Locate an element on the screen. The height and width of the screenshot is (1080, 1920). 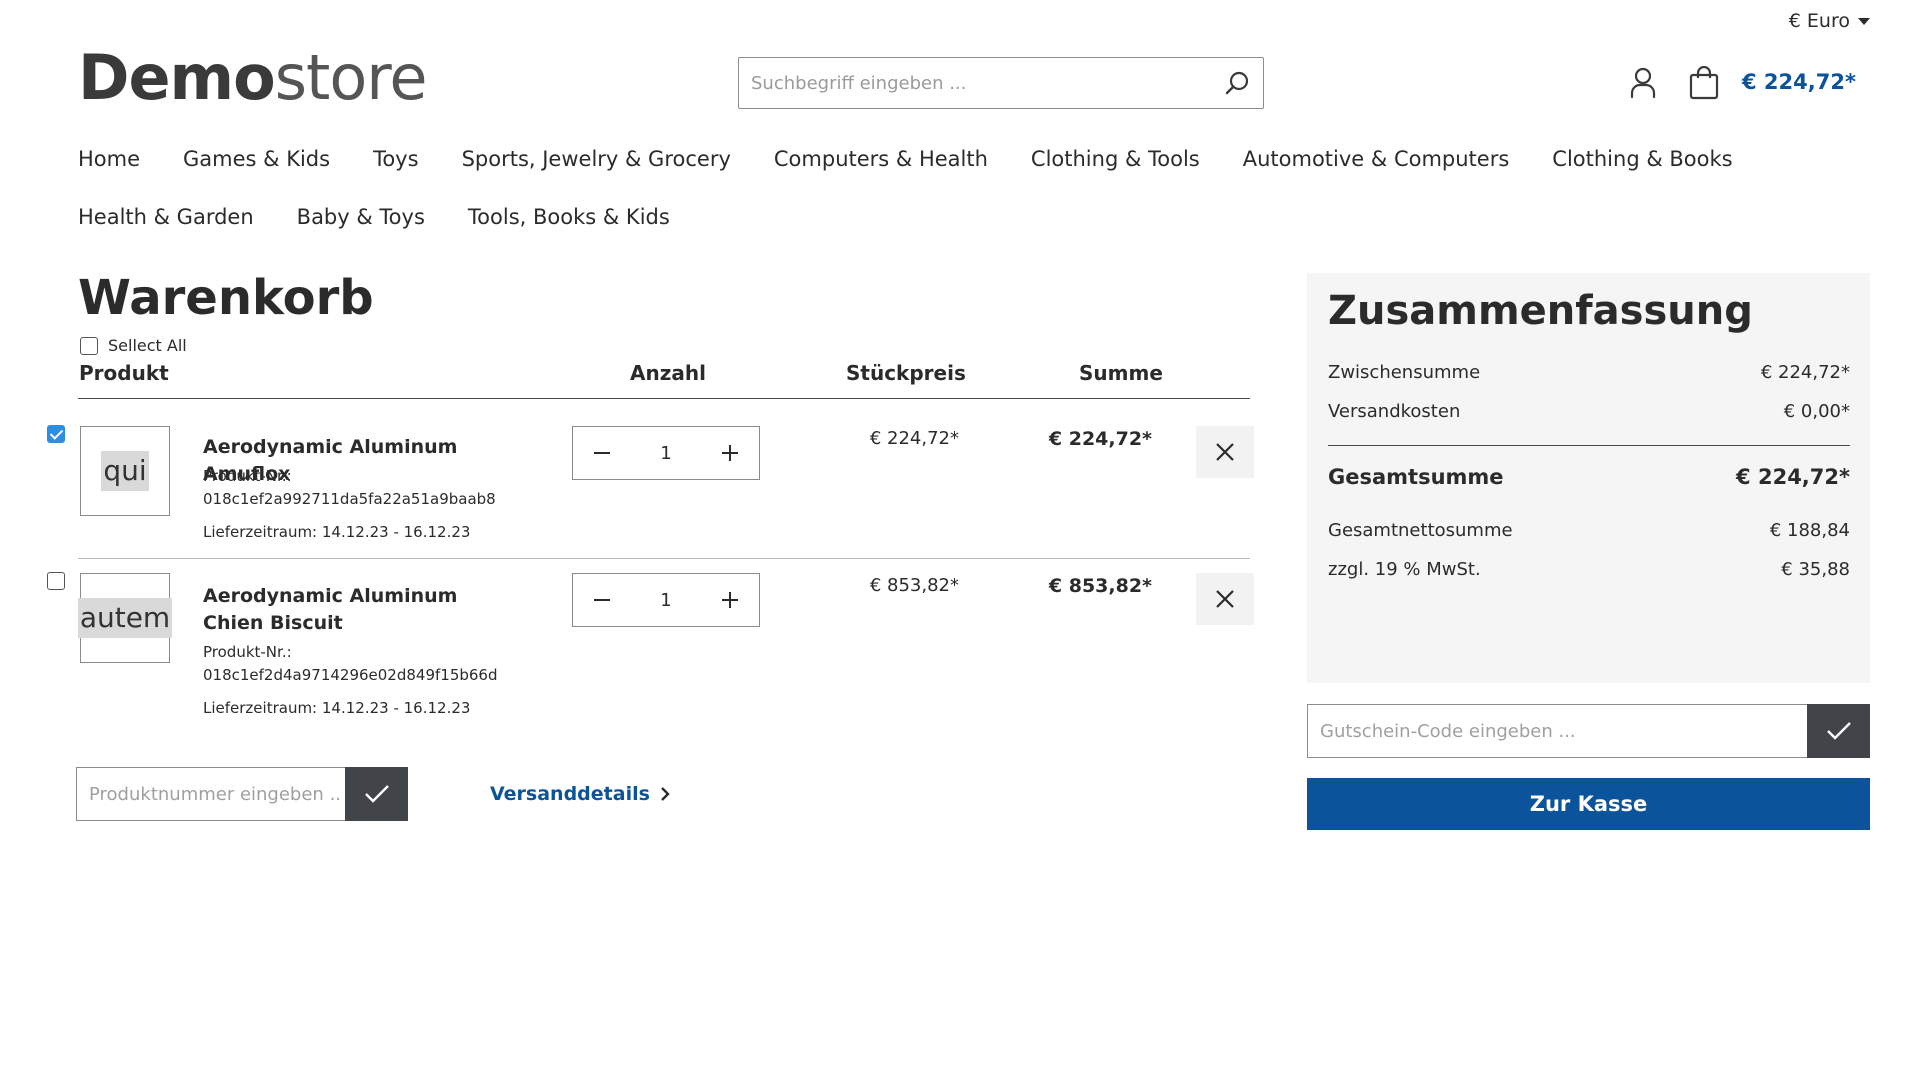
checkout-button: Zur Kasse is located at coordinates (1588, 804).